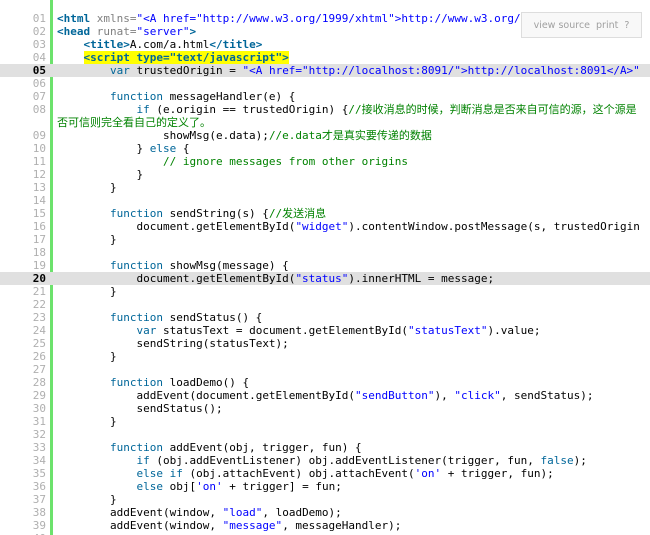 The height and width of the screenshot is (535, 650). Describe the element at coordinates (557, 460) in the screenshot. I see `code-token: false` at that location.